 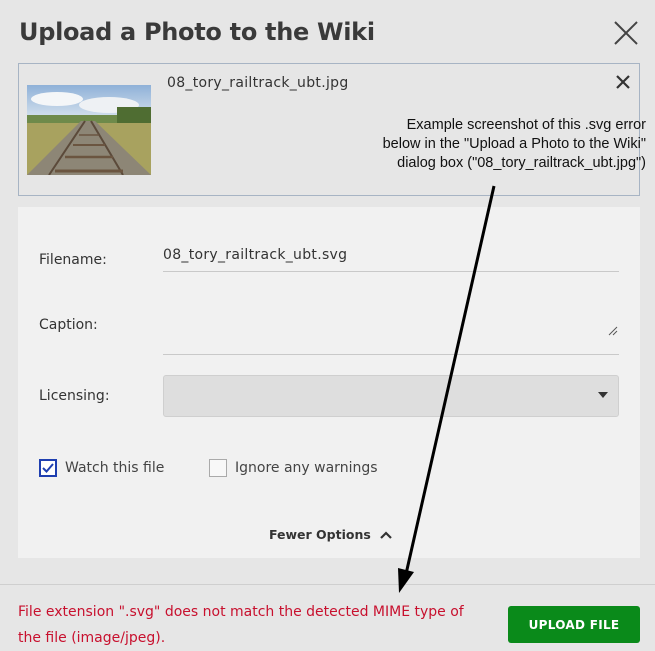 I want to click on licensing-label: Licensing:, so click(x=74, y=396).